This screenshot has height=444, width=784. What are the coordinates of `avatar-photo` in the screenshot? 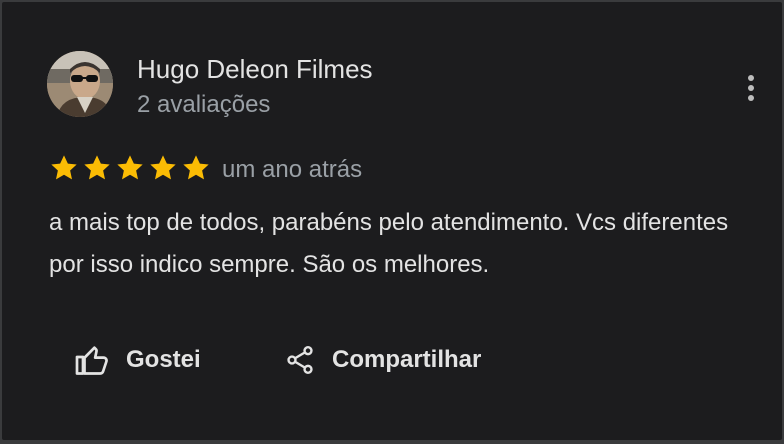 It's located at (80, 84).